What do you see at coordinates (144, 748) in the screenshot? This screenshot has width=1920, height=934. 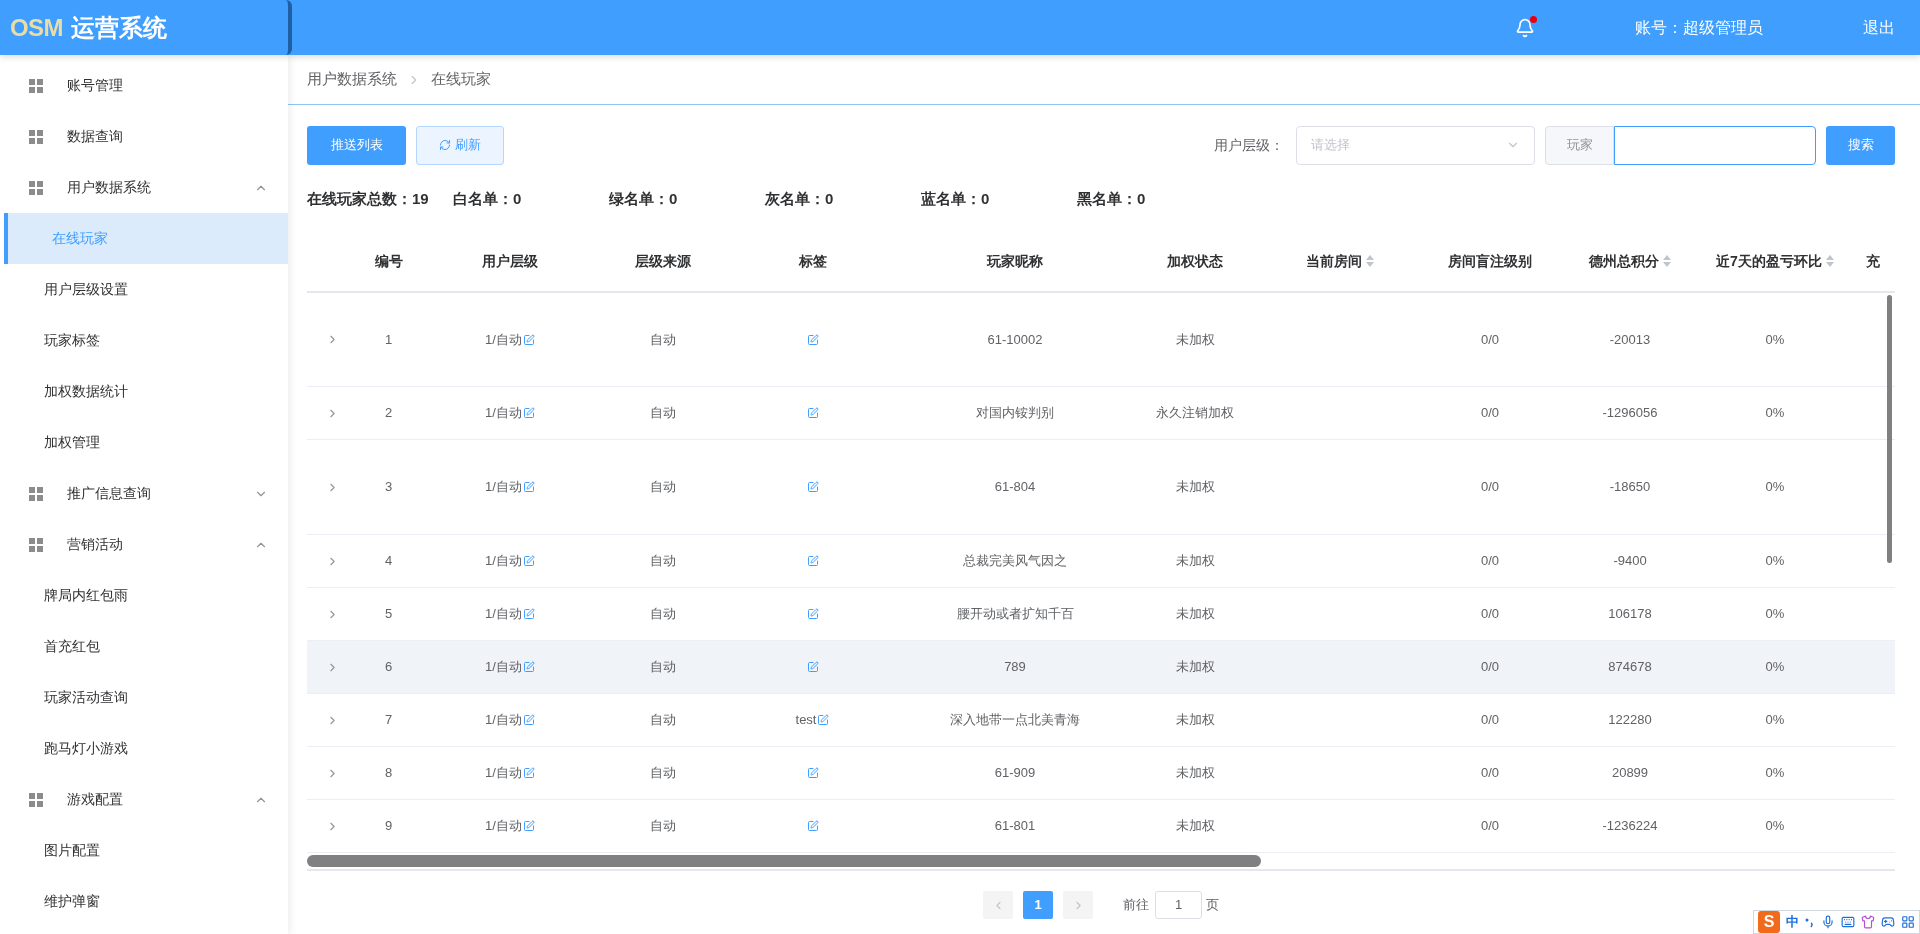 I see `menu-item: 跑马灯小游戏` at bounding box center [144, 748].